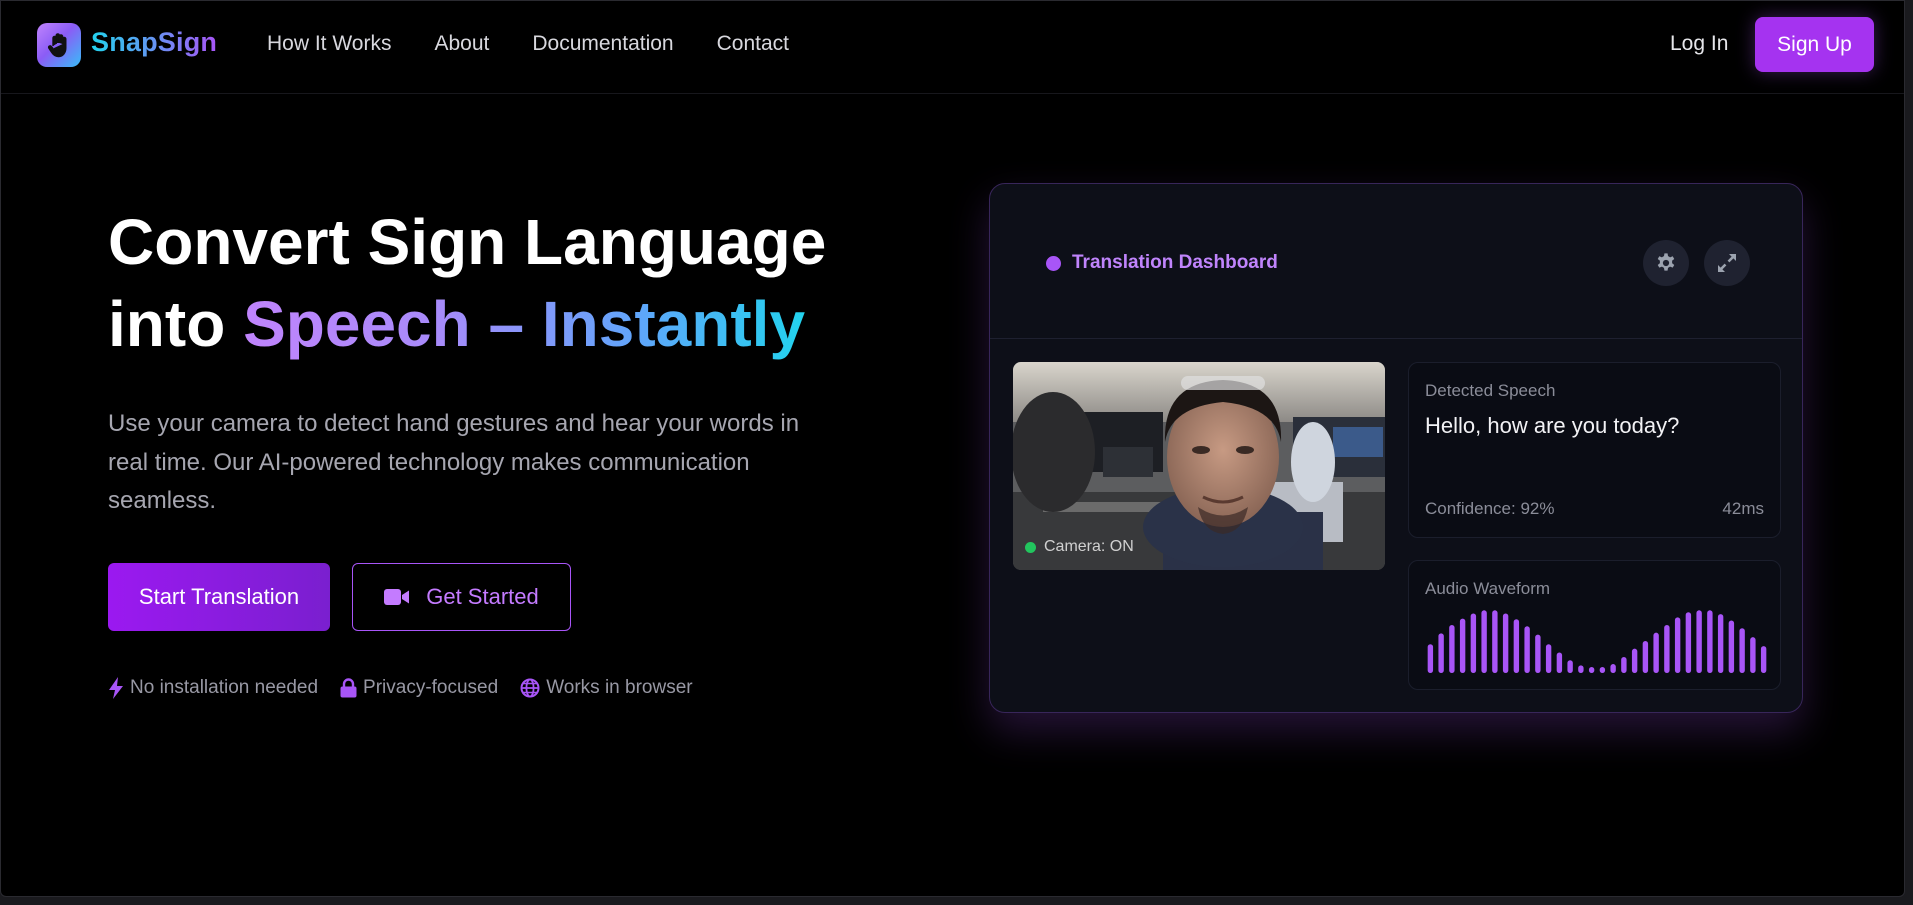  What do you see at coordinates (397, 597) in the screenshot?
I see `video-camera-icon` at bounding box center [397, 597].